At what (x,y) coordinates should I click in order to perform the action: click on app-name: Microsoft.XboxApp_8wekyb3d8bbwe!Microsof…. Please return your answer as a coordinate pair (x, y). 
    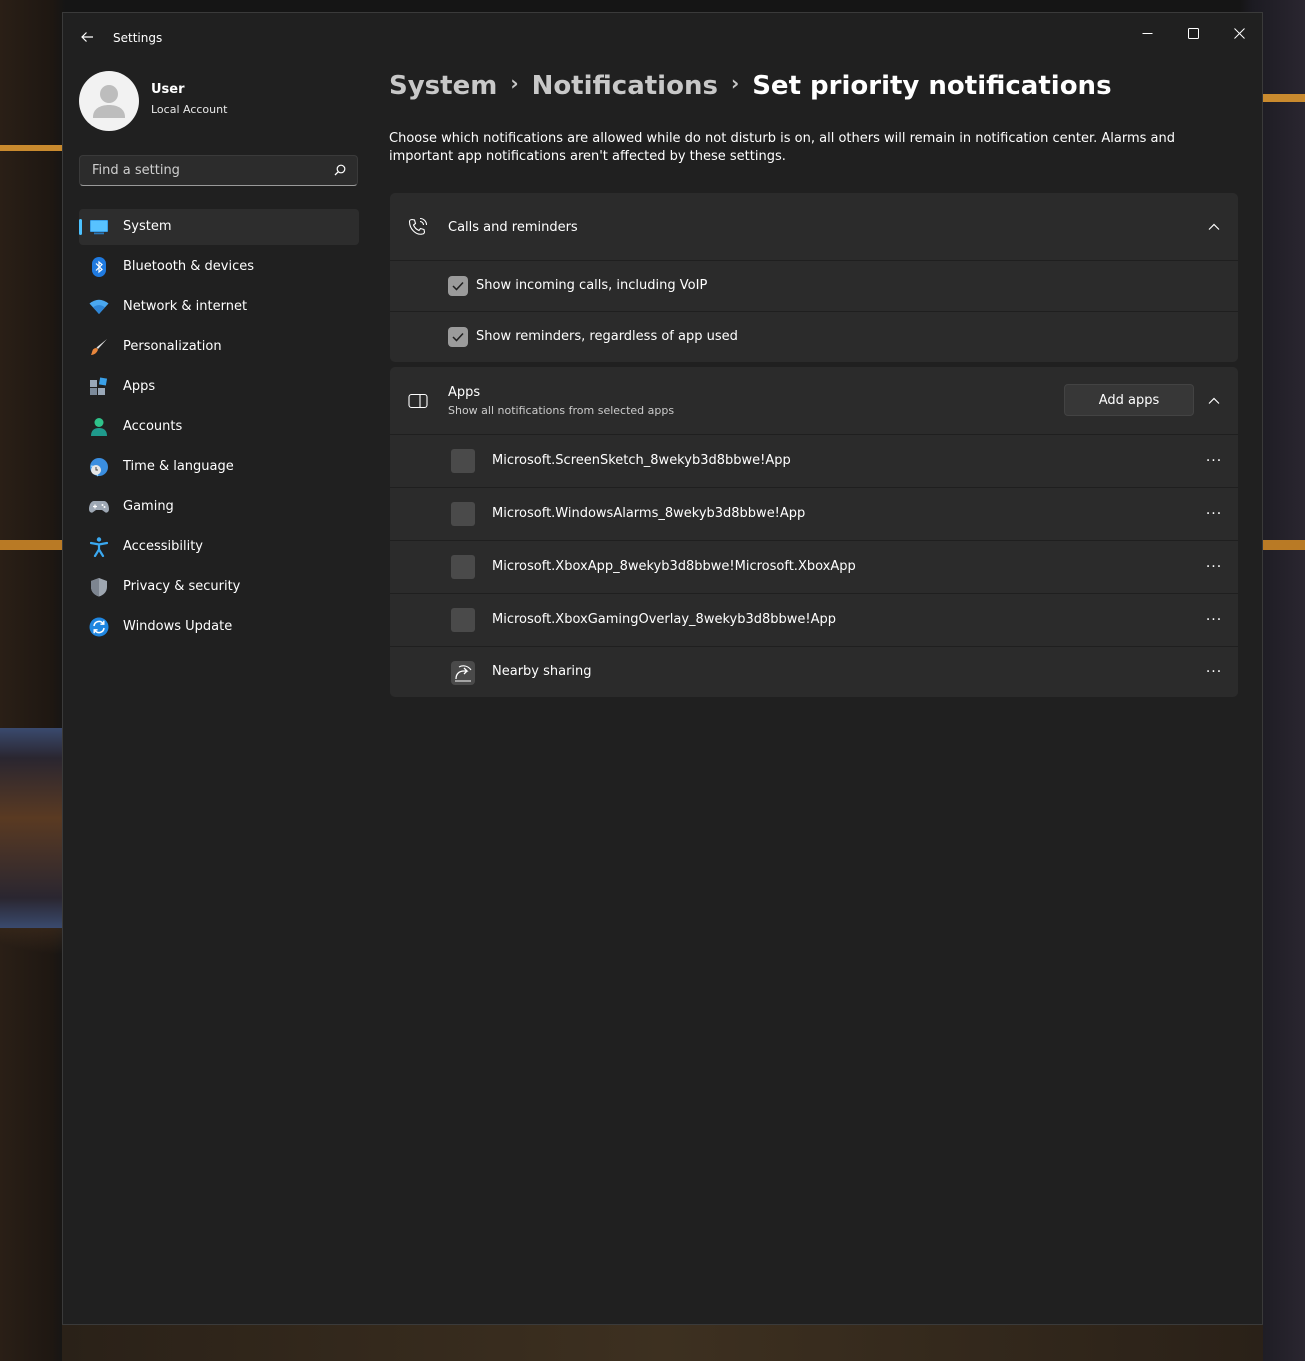
    Looking at the image, I should click on (674, 566).